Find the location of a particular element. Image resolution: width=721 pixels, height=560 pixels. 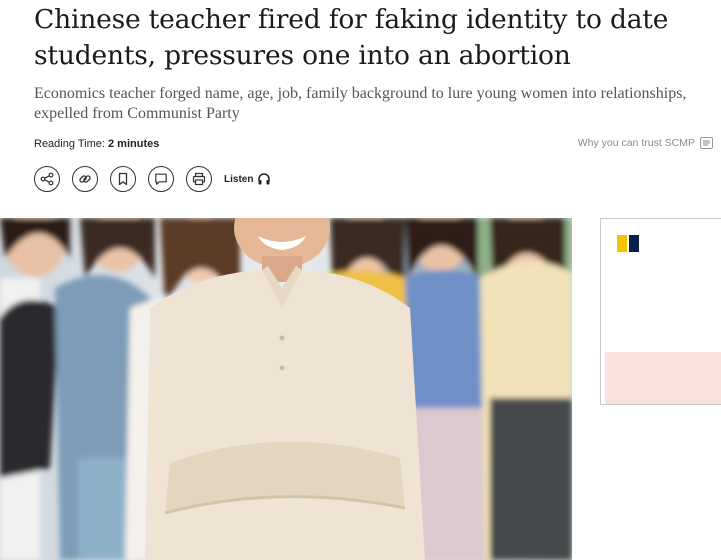

trust-link-label: Why you can trust SCMP is located at coordinates (636, 143).